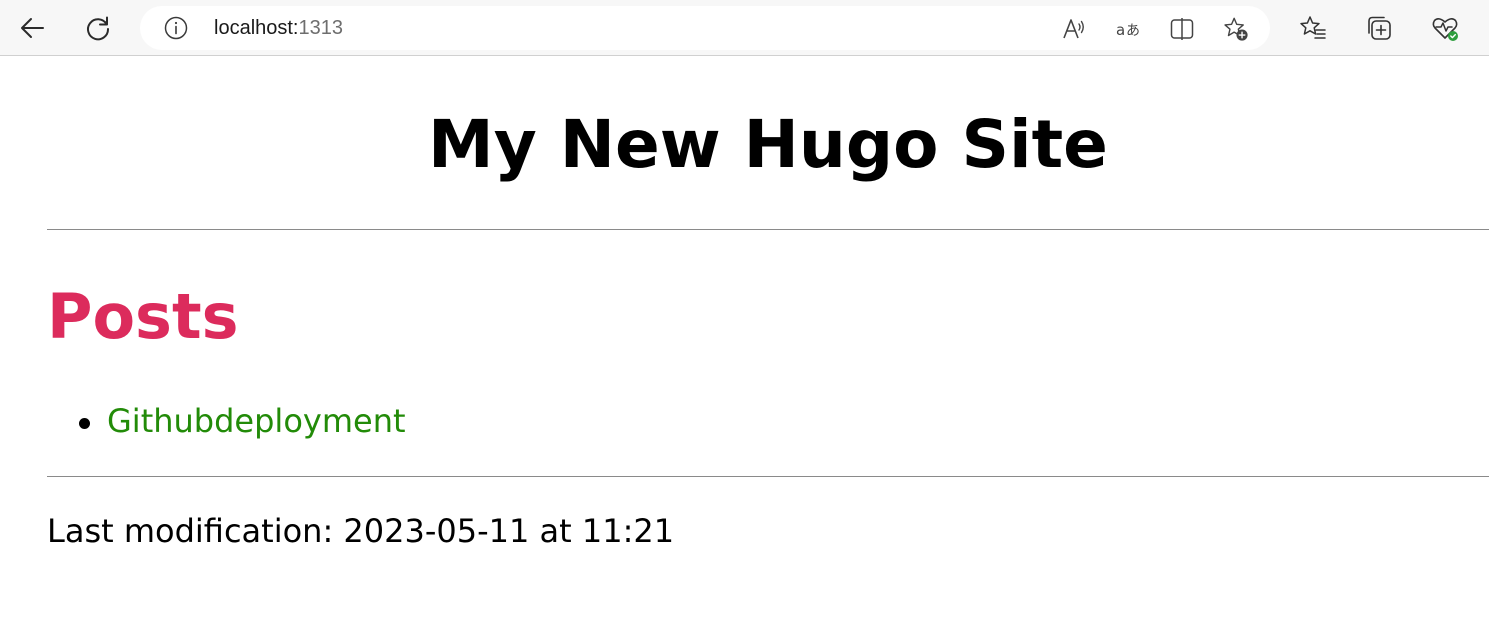  What do you see at coordinates (768, 229) in the screenshot?
I see `header-divider` at bounding box center [768, 229].